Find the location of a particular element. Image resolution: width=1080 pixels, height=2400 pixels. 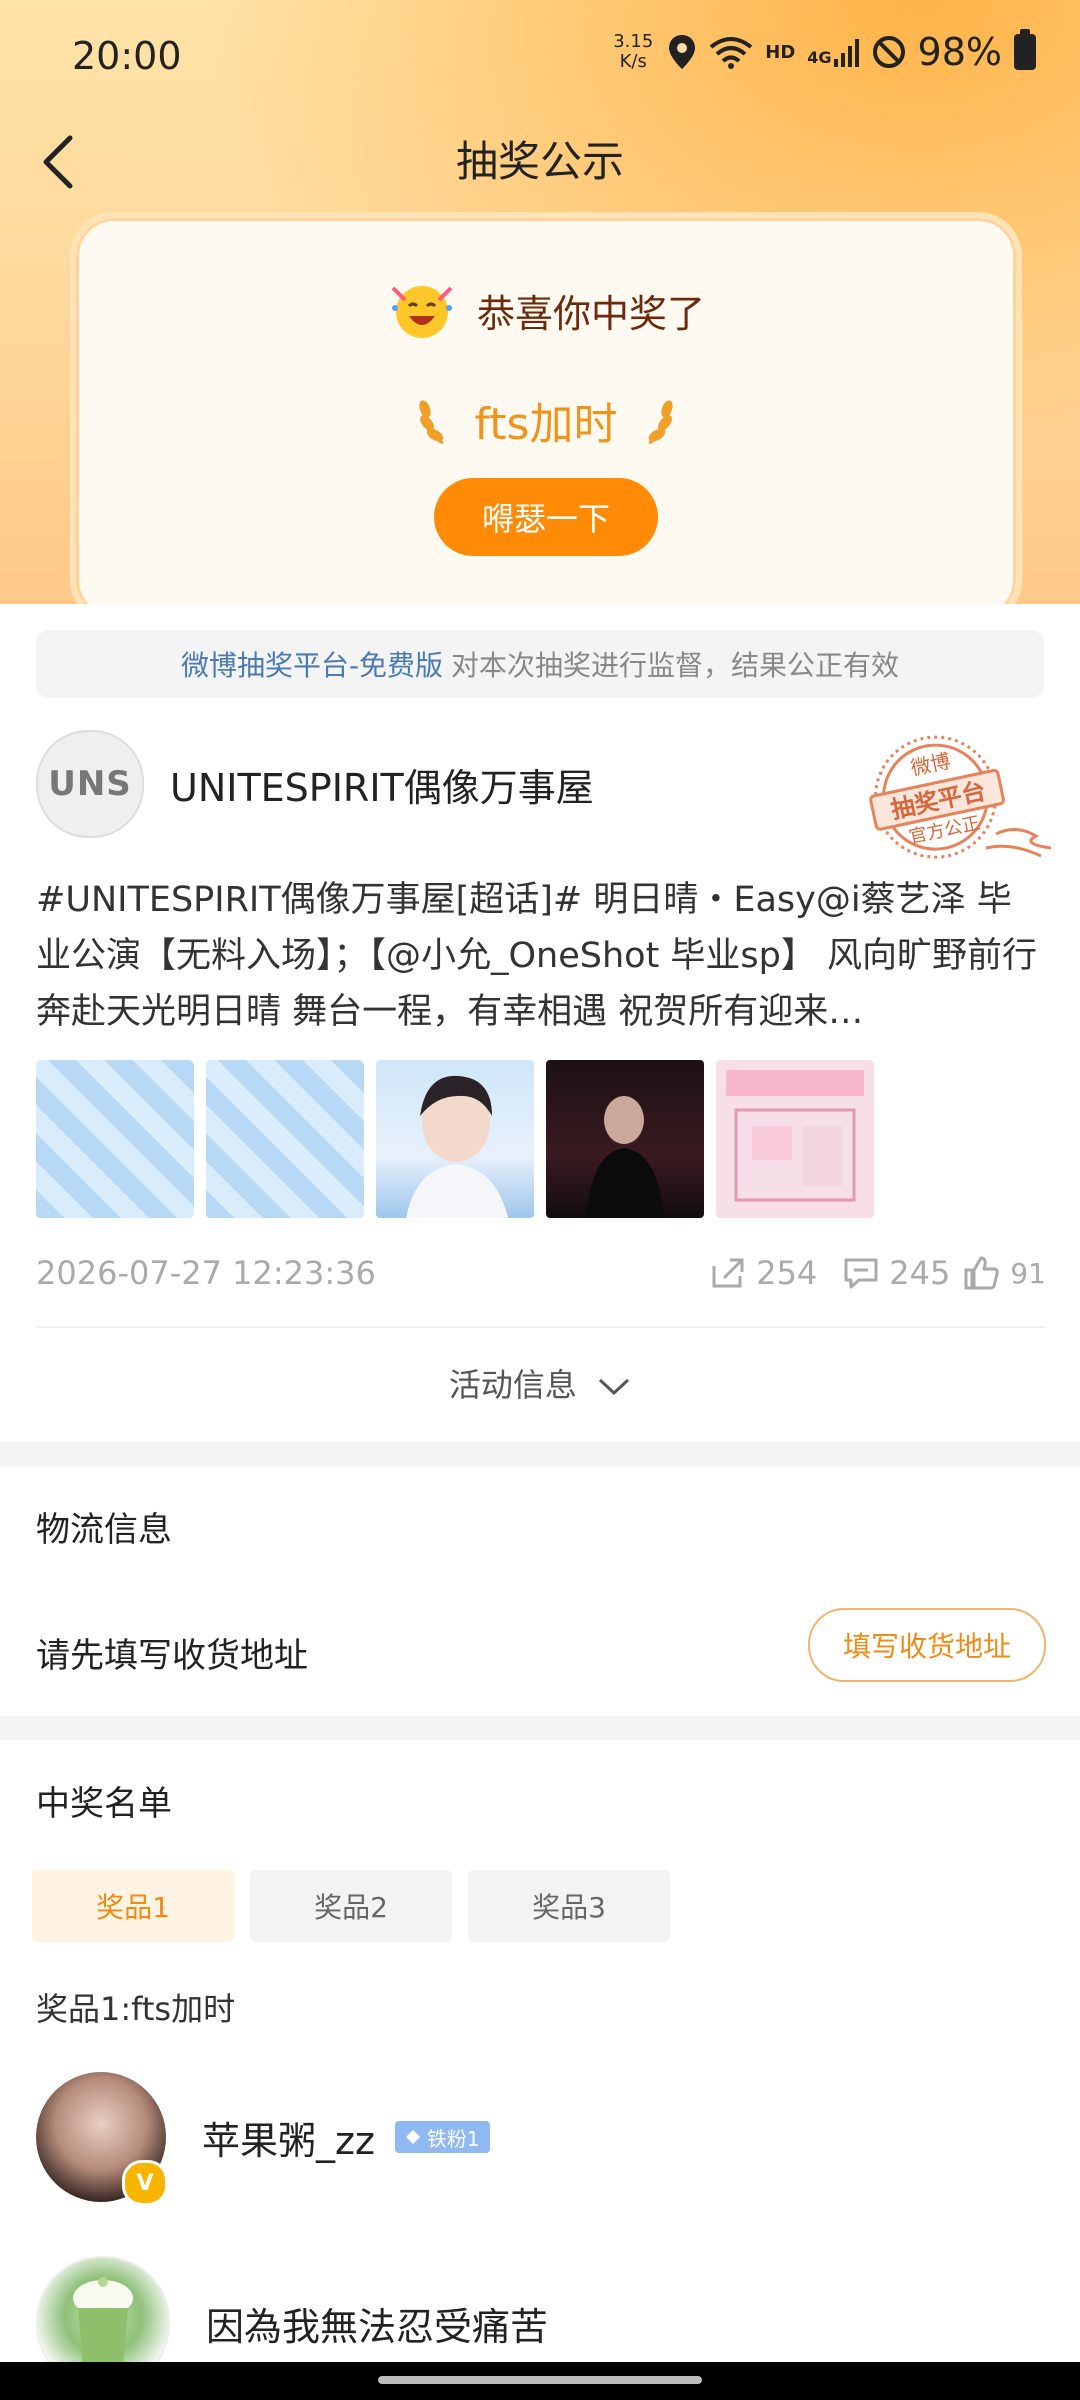

status-icons: 3.15 K/s HD 4G 98% is located at coordinates (823, 51).